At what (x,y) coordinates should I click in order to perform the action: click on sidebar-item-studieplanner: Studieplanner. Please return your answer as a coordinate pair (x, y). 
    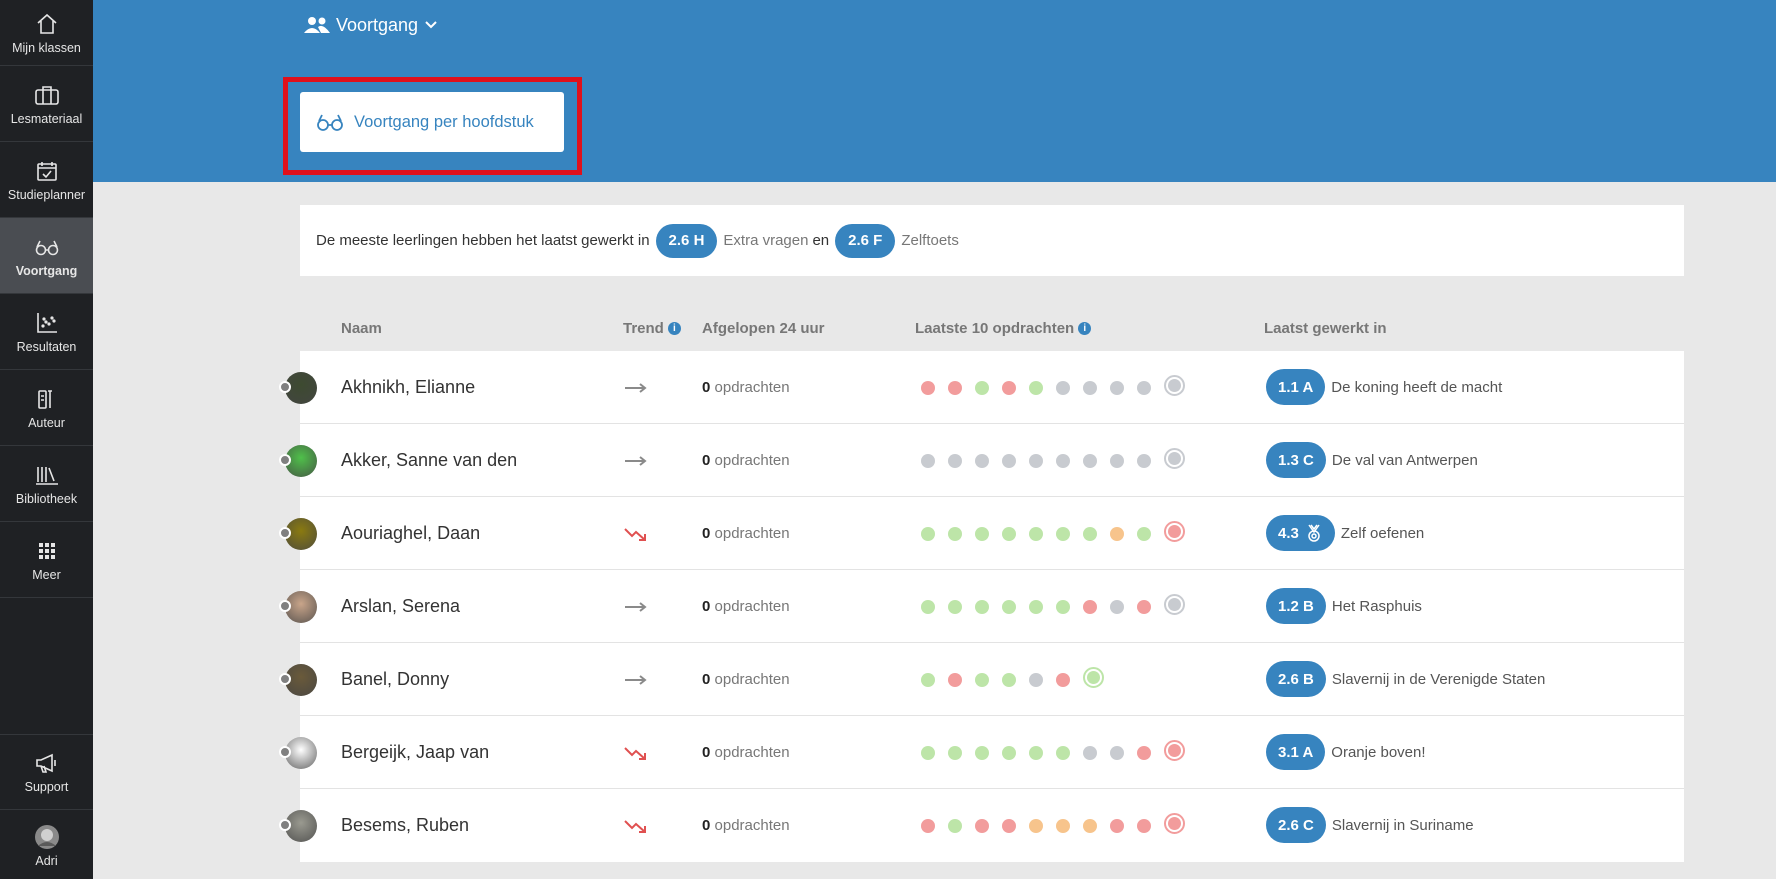
    Looking at the image, I should click on (46, 180).